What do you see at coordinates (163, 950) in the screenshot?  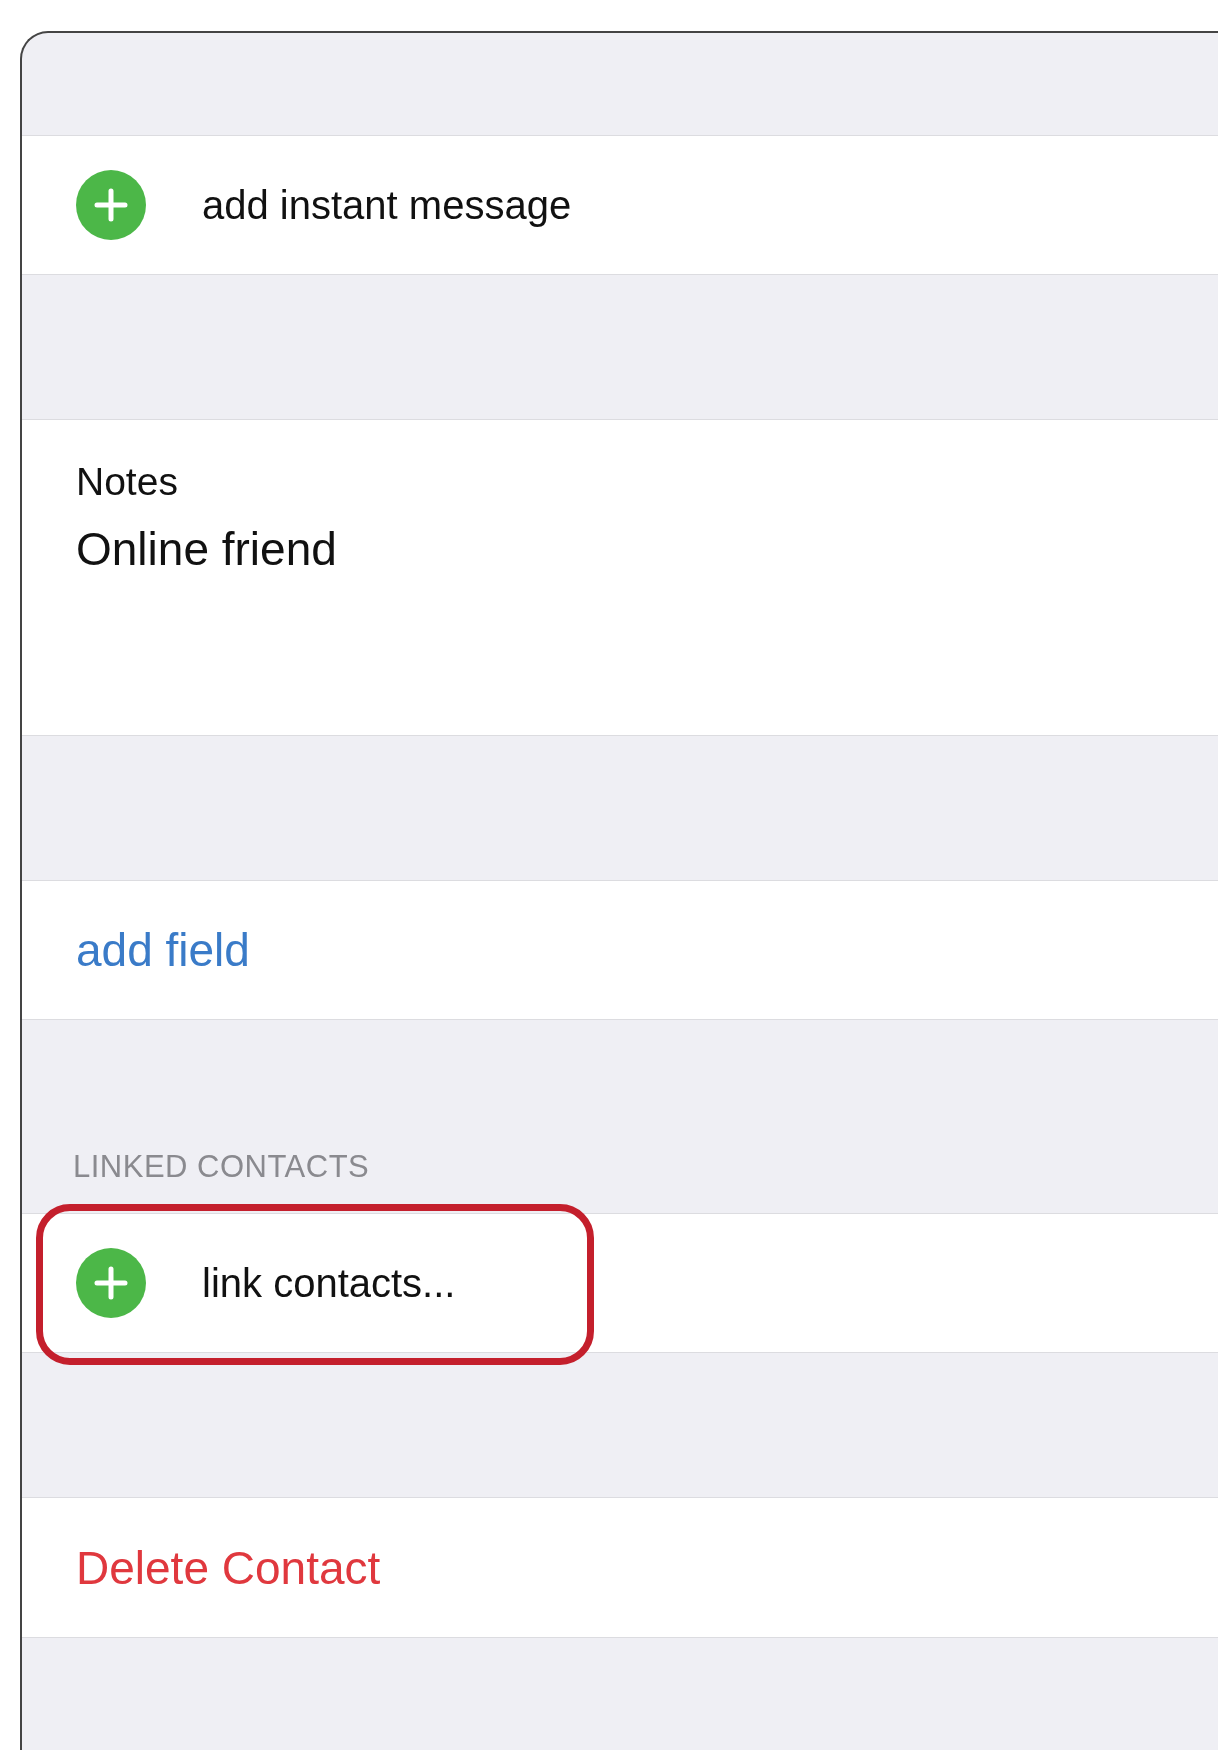 I see `add-field-link: add field` at bounding box center [163, 950].